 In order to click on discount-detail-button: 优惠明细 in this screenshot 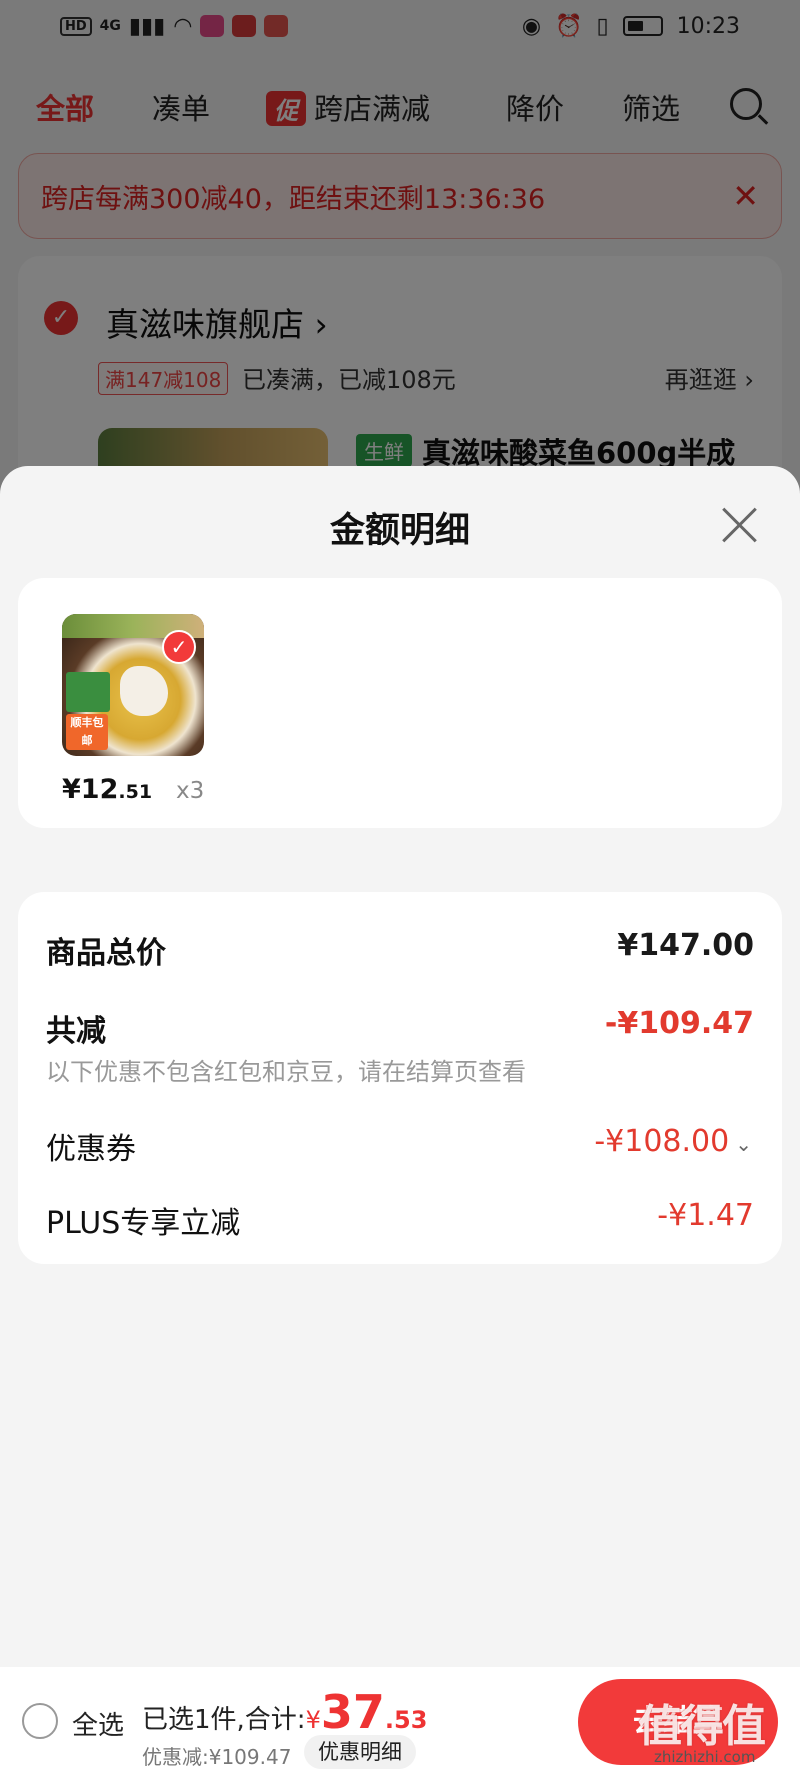, I will do `click(360, 1752)`.